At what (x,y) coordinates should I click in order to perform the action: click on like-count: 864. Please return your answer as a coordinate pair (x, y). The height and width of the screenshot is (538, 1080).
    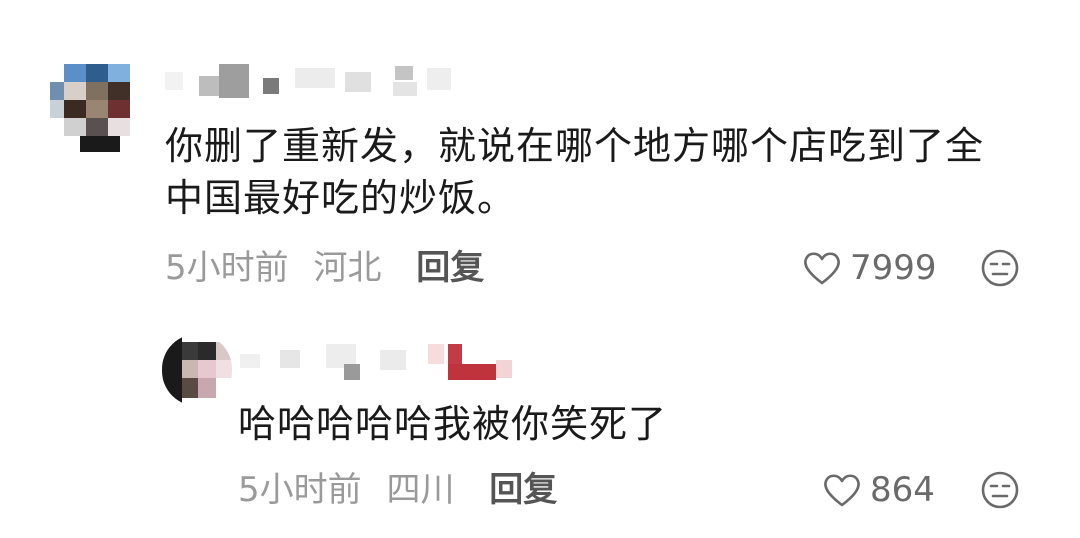
    Looking at the image, I should click on (902, 490).